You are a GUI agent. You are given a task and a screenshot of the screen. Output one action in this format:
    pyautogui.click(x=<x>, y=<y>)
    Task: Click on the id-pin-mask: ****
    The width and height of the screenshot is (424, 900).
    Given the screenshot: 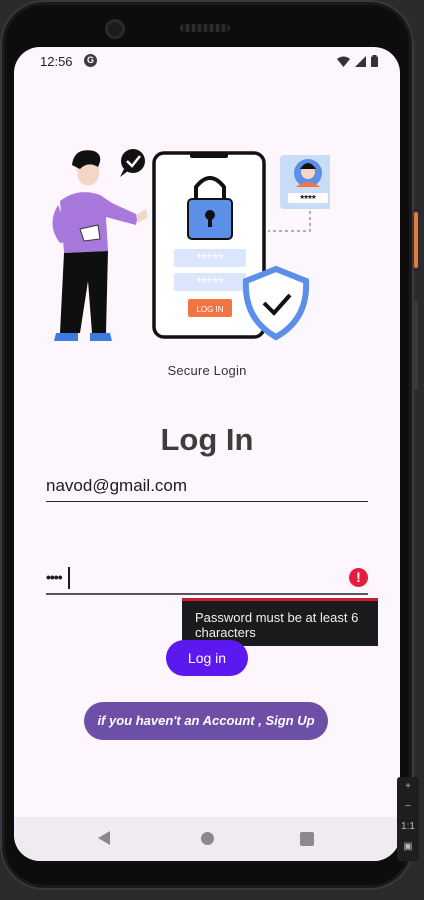 What is the action you would take?
    pyautogui.click(x=308, y=199)
    